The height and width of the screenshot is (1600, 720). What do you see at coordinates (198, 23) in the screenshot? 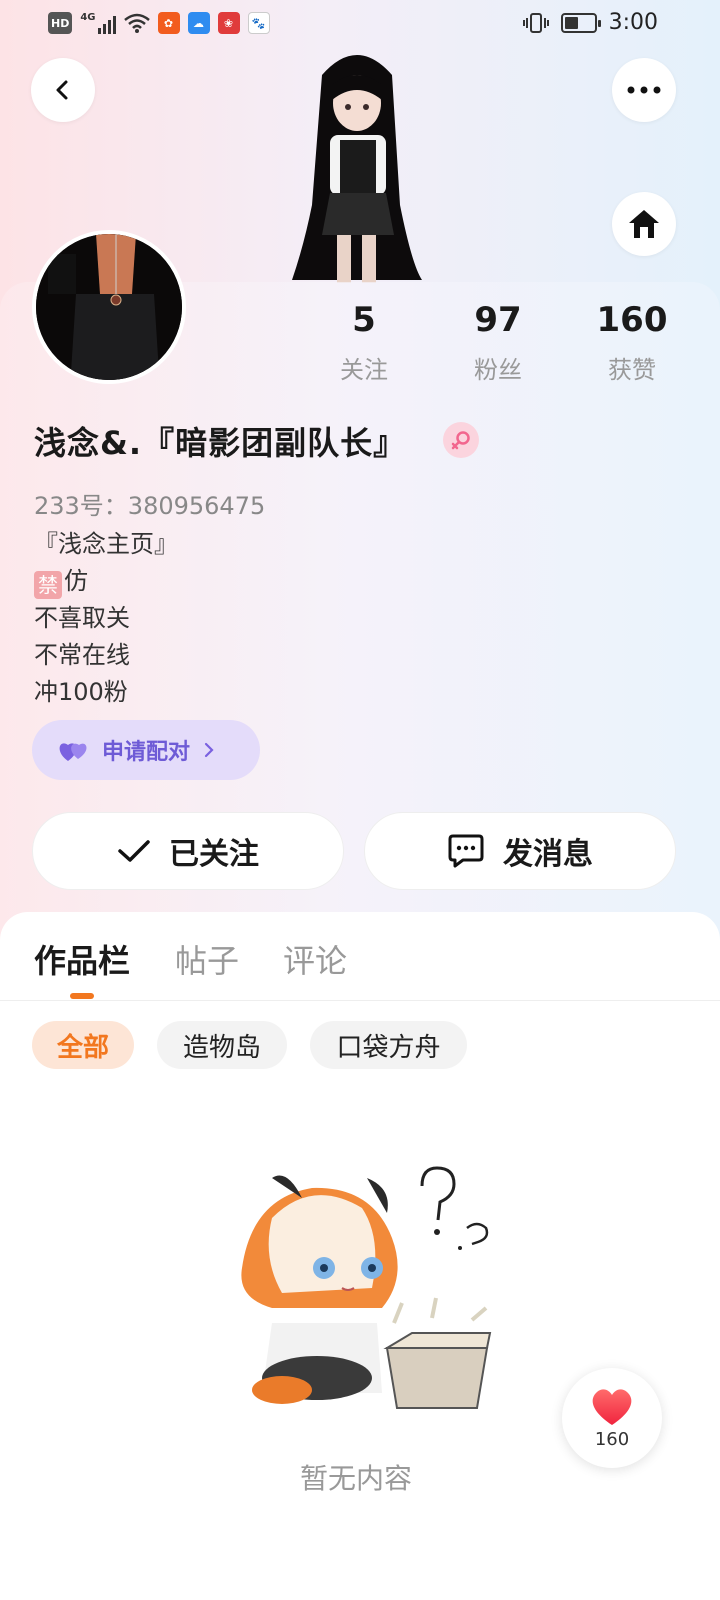
I see `cloud-icon: ☁` at bounding box center [198, 23].